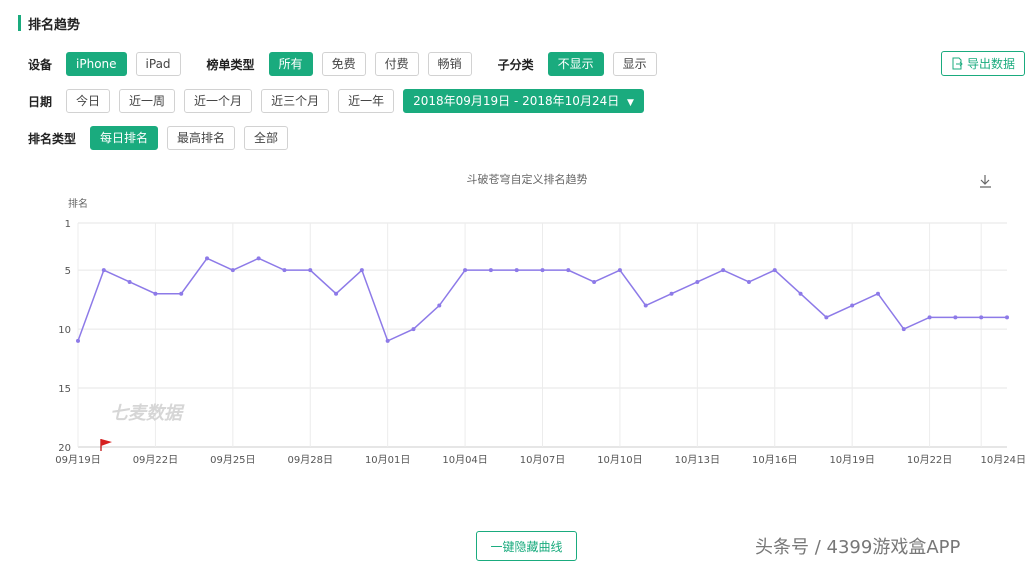 The width and height of the screenshot is (1036, 566). Describe the element at coordinates (147, 413) in the screenshot. I see `chart-watermark: 七麦数据` at that location.